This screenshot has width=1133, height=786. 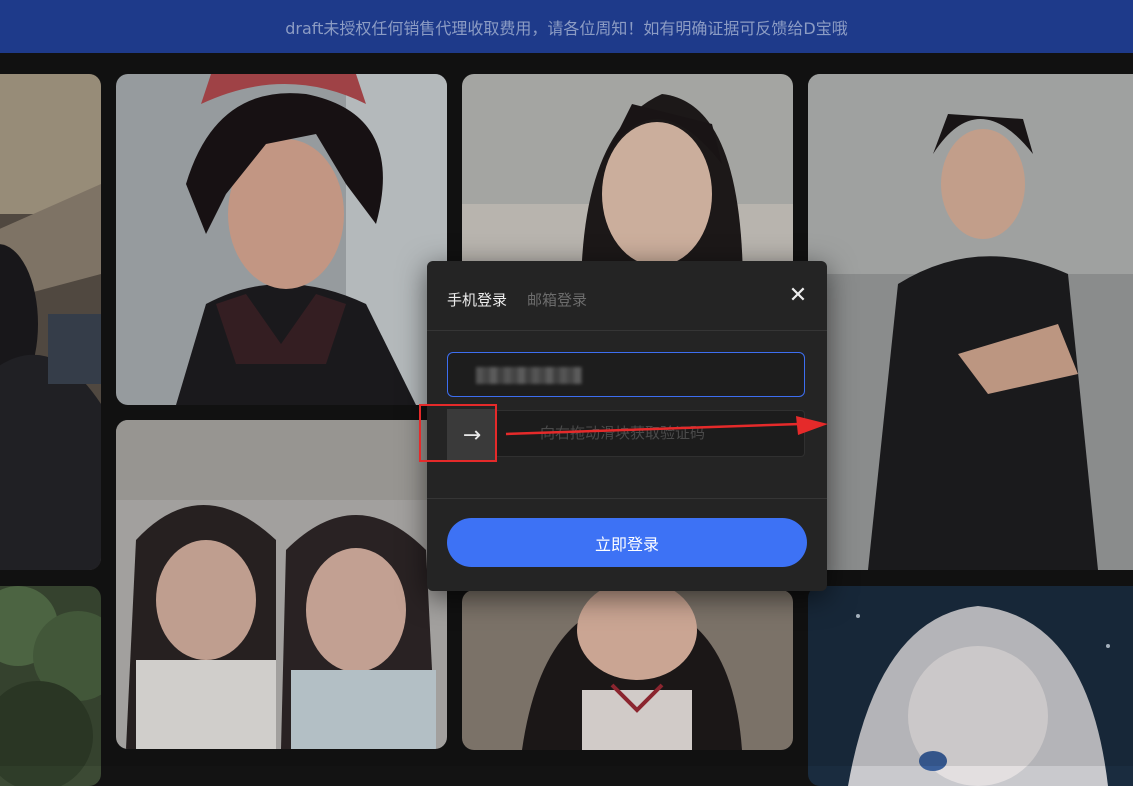 I want to click on slider-handle: →, so click(x=472, y=435).